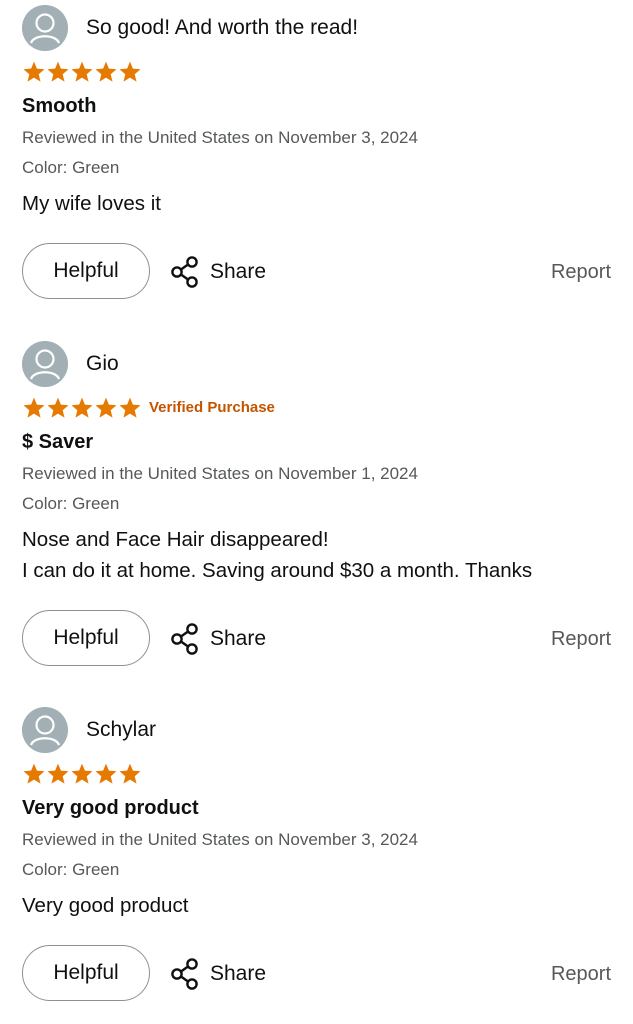  Describe the element at coordinates (57, 442) in the screenshot. I see `review-title: $ Saver` at that location.